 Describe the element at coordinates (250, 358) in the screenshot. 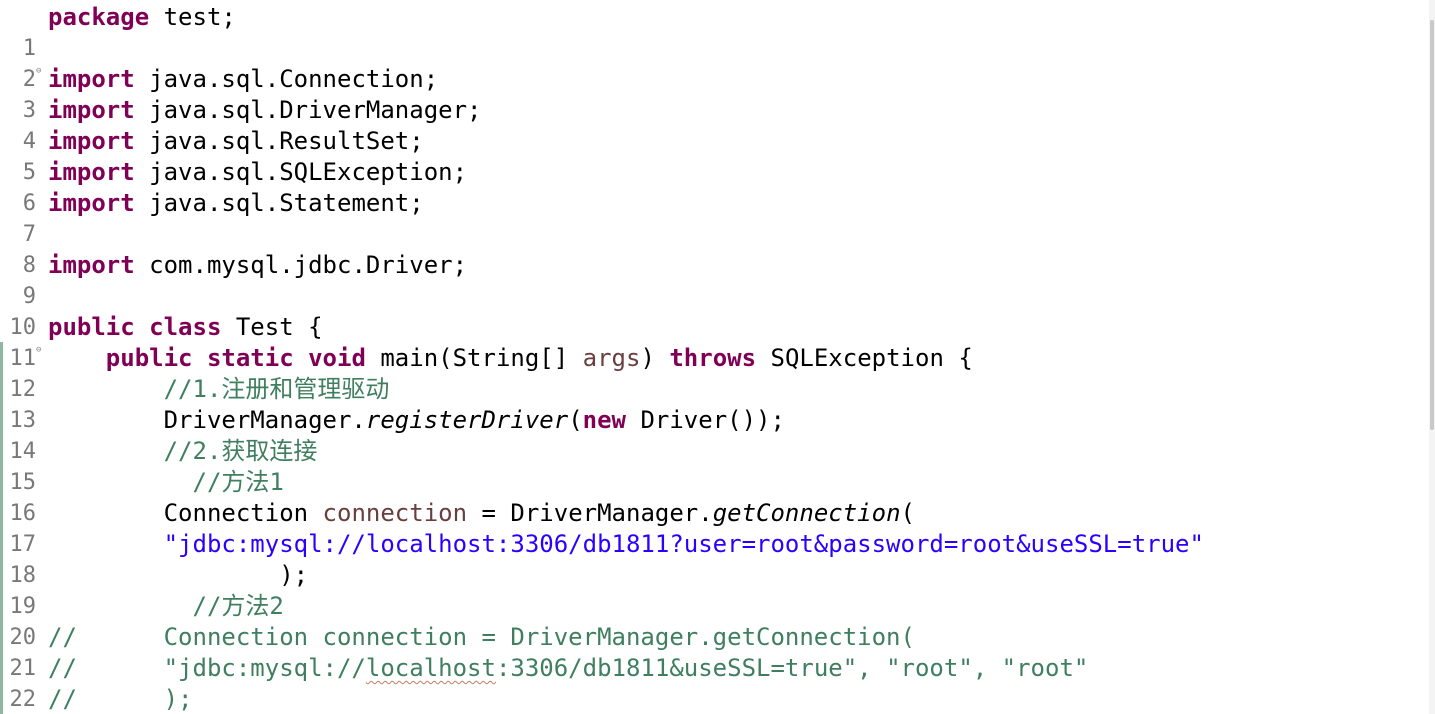

I see `keyword: static` at that location.